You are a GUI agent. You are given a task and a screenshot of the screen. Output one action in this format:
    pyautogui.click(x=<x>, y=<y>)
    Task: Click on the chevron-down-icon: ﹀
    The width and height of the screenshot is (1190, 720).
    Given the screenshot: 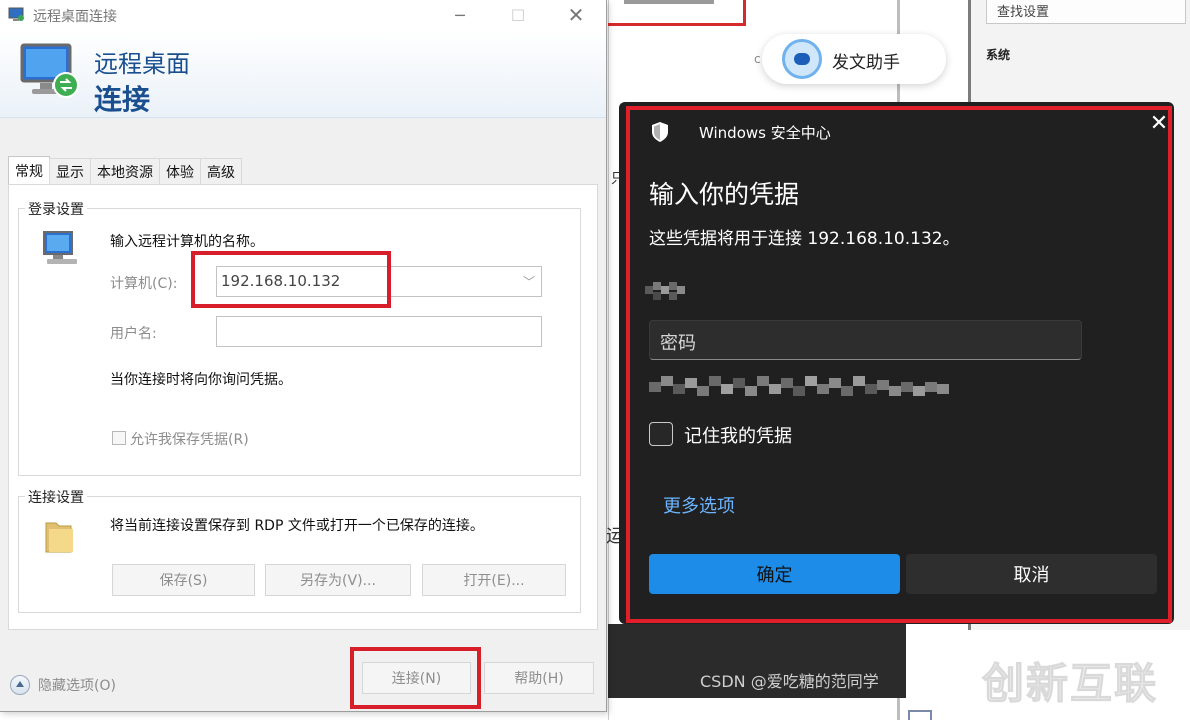 What is the action you would take?
    pyautogui.click(x=529, y=281)
    